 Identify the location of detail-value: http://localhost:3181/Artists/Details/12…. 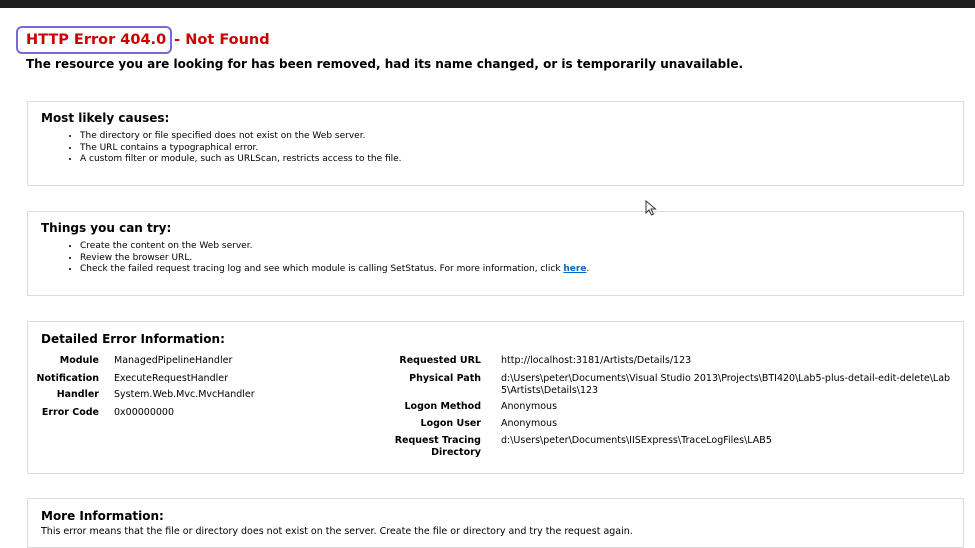
(596, 360).